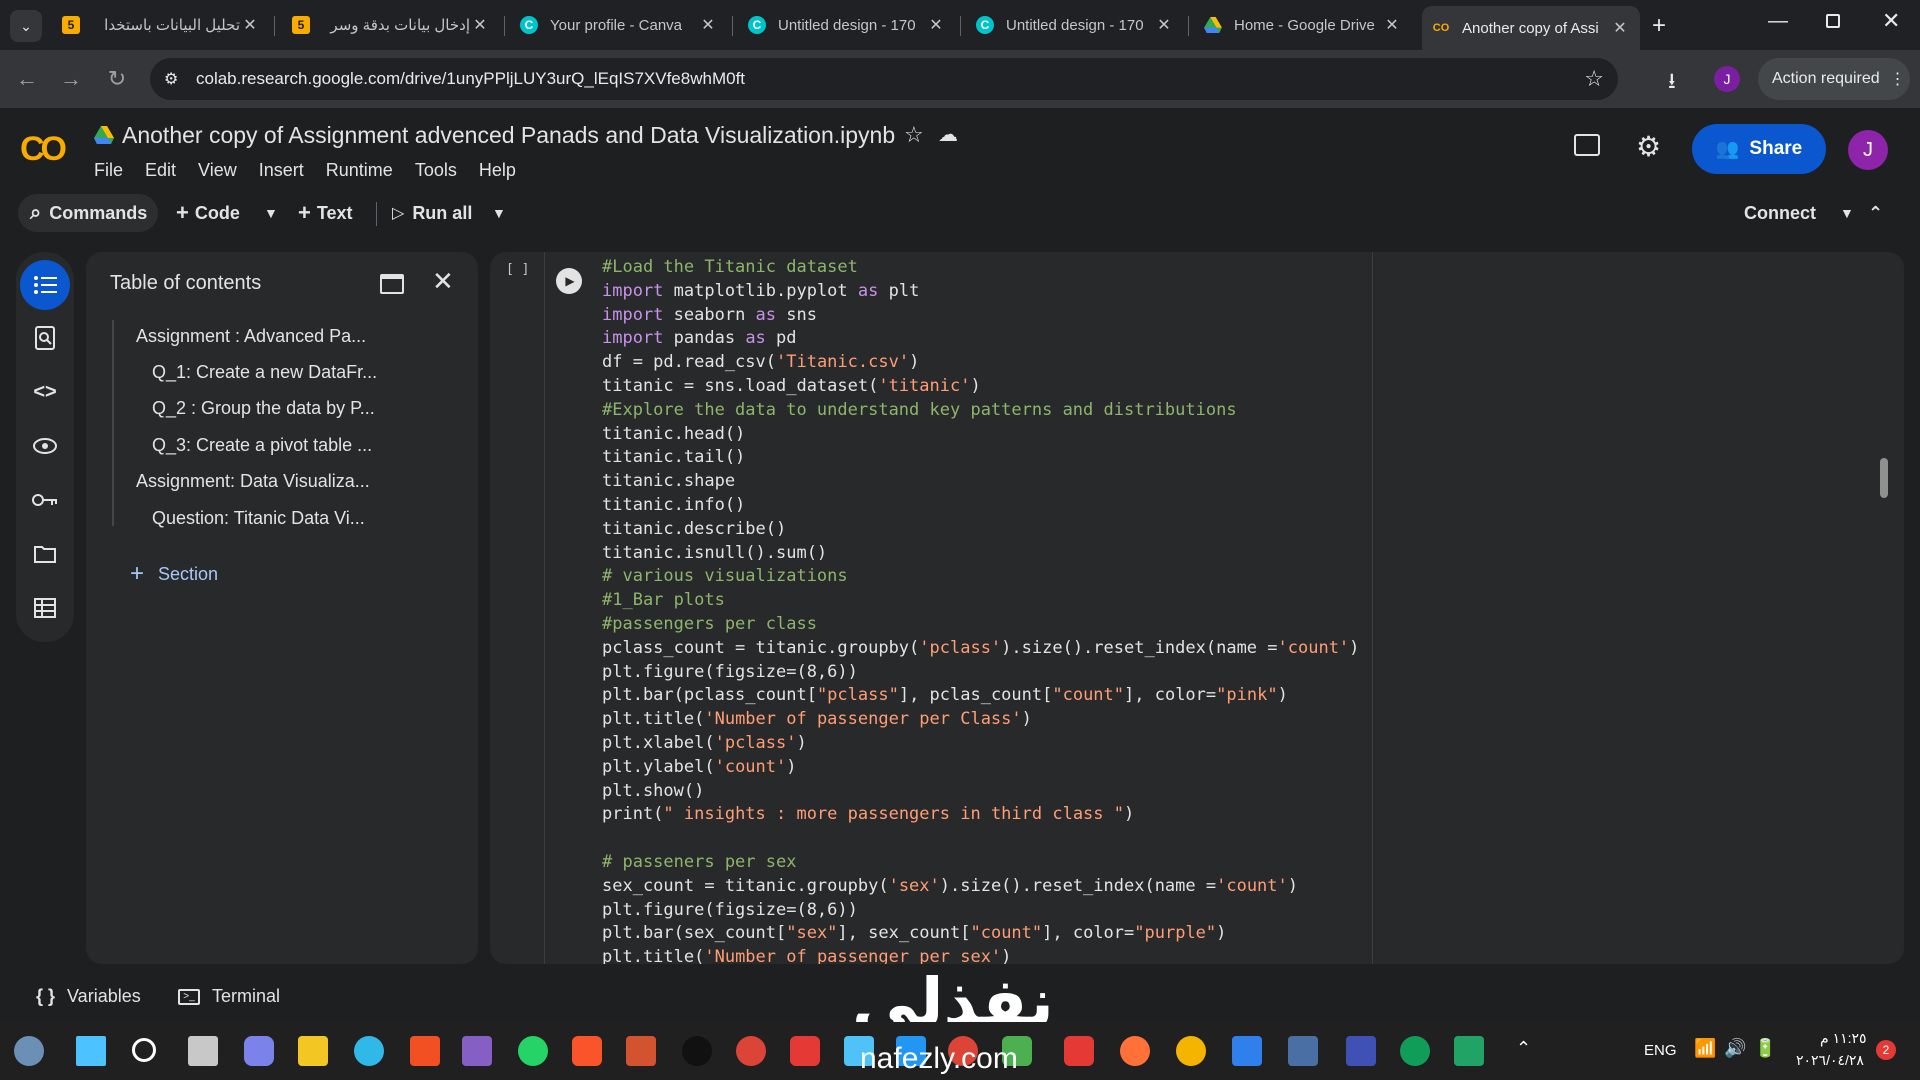 The height and width of the screenshot is (1080, 1920). Describe the element at coordinates (1727, 79) in the screenshot. I see `browser-profile-avatar: J` at that location.